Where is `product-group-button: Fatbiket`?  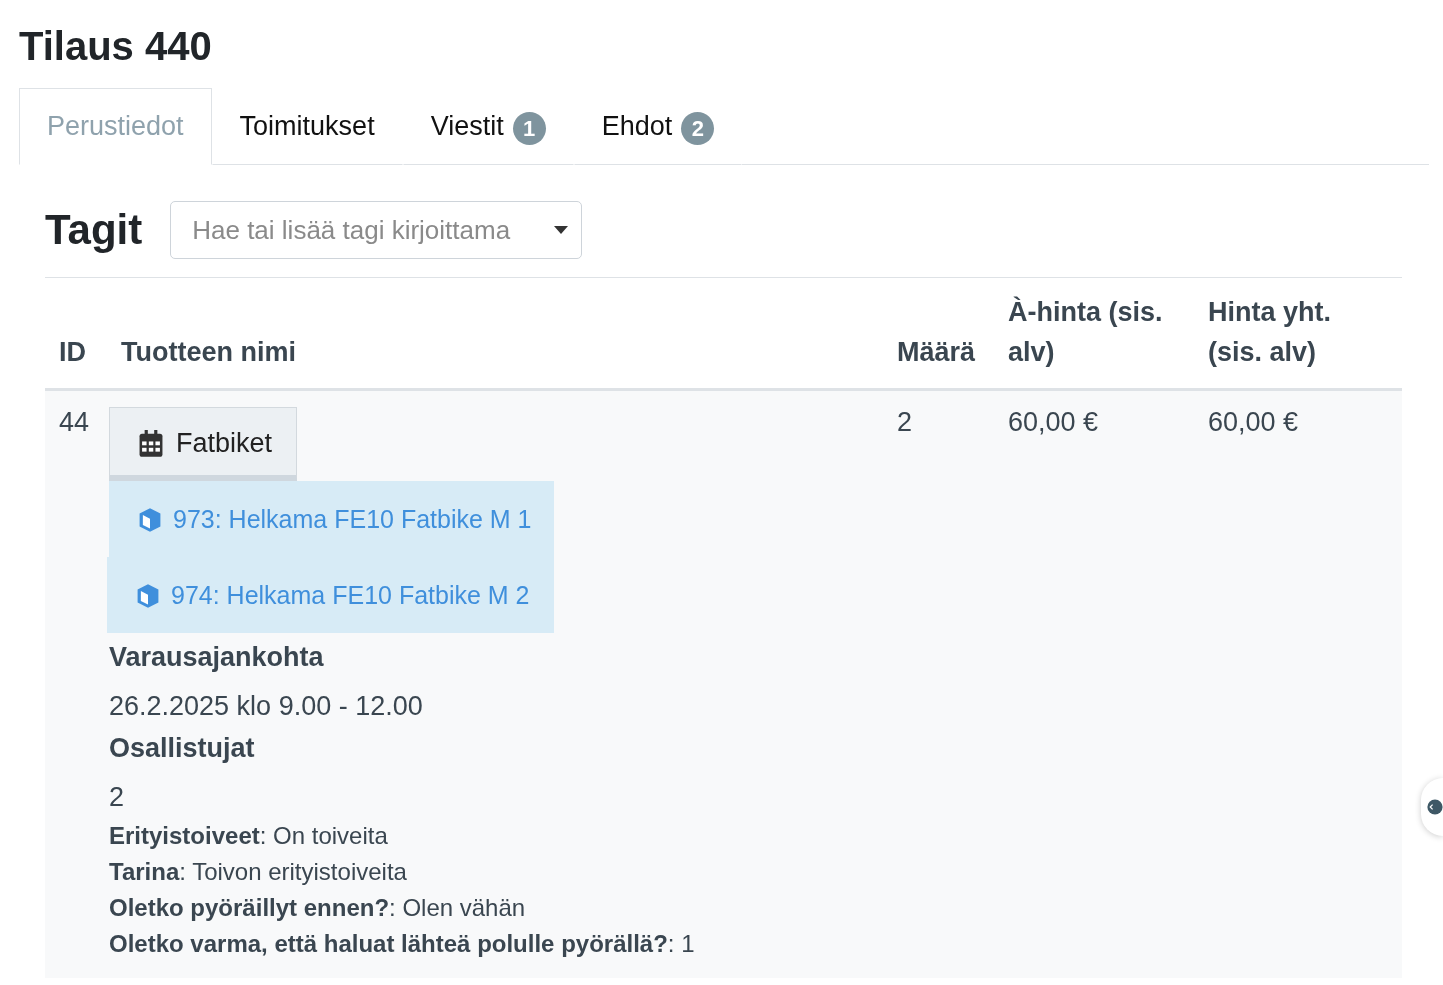 product-group-button: Fatbiket is located at coordinates (203, 444).